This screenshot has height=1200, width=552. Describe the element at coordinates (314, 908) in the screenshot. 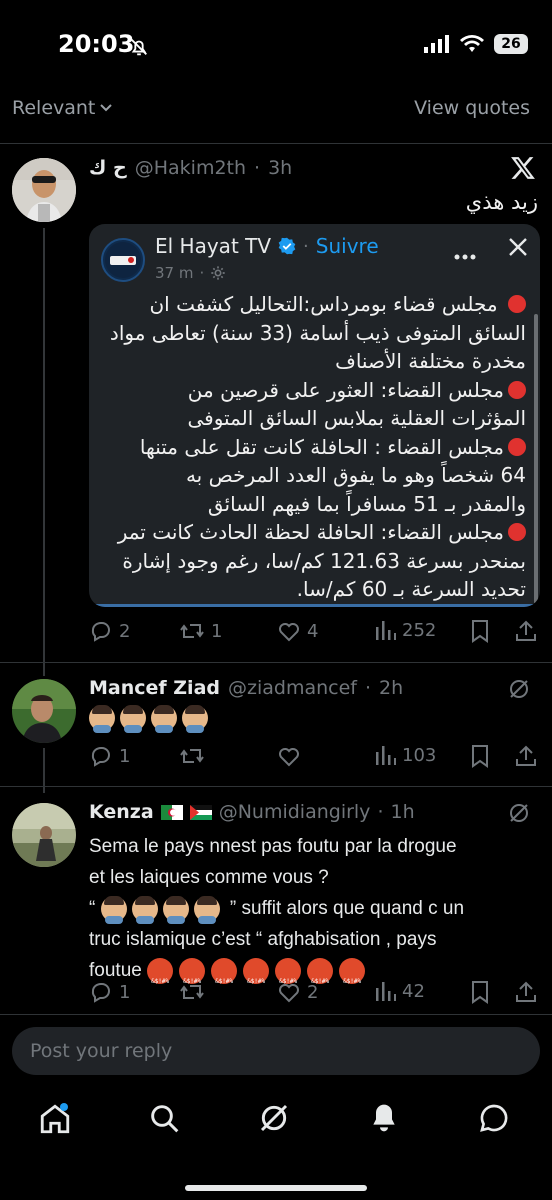

I see `text-line: “ ” suffit alors que quand c un` at that location.